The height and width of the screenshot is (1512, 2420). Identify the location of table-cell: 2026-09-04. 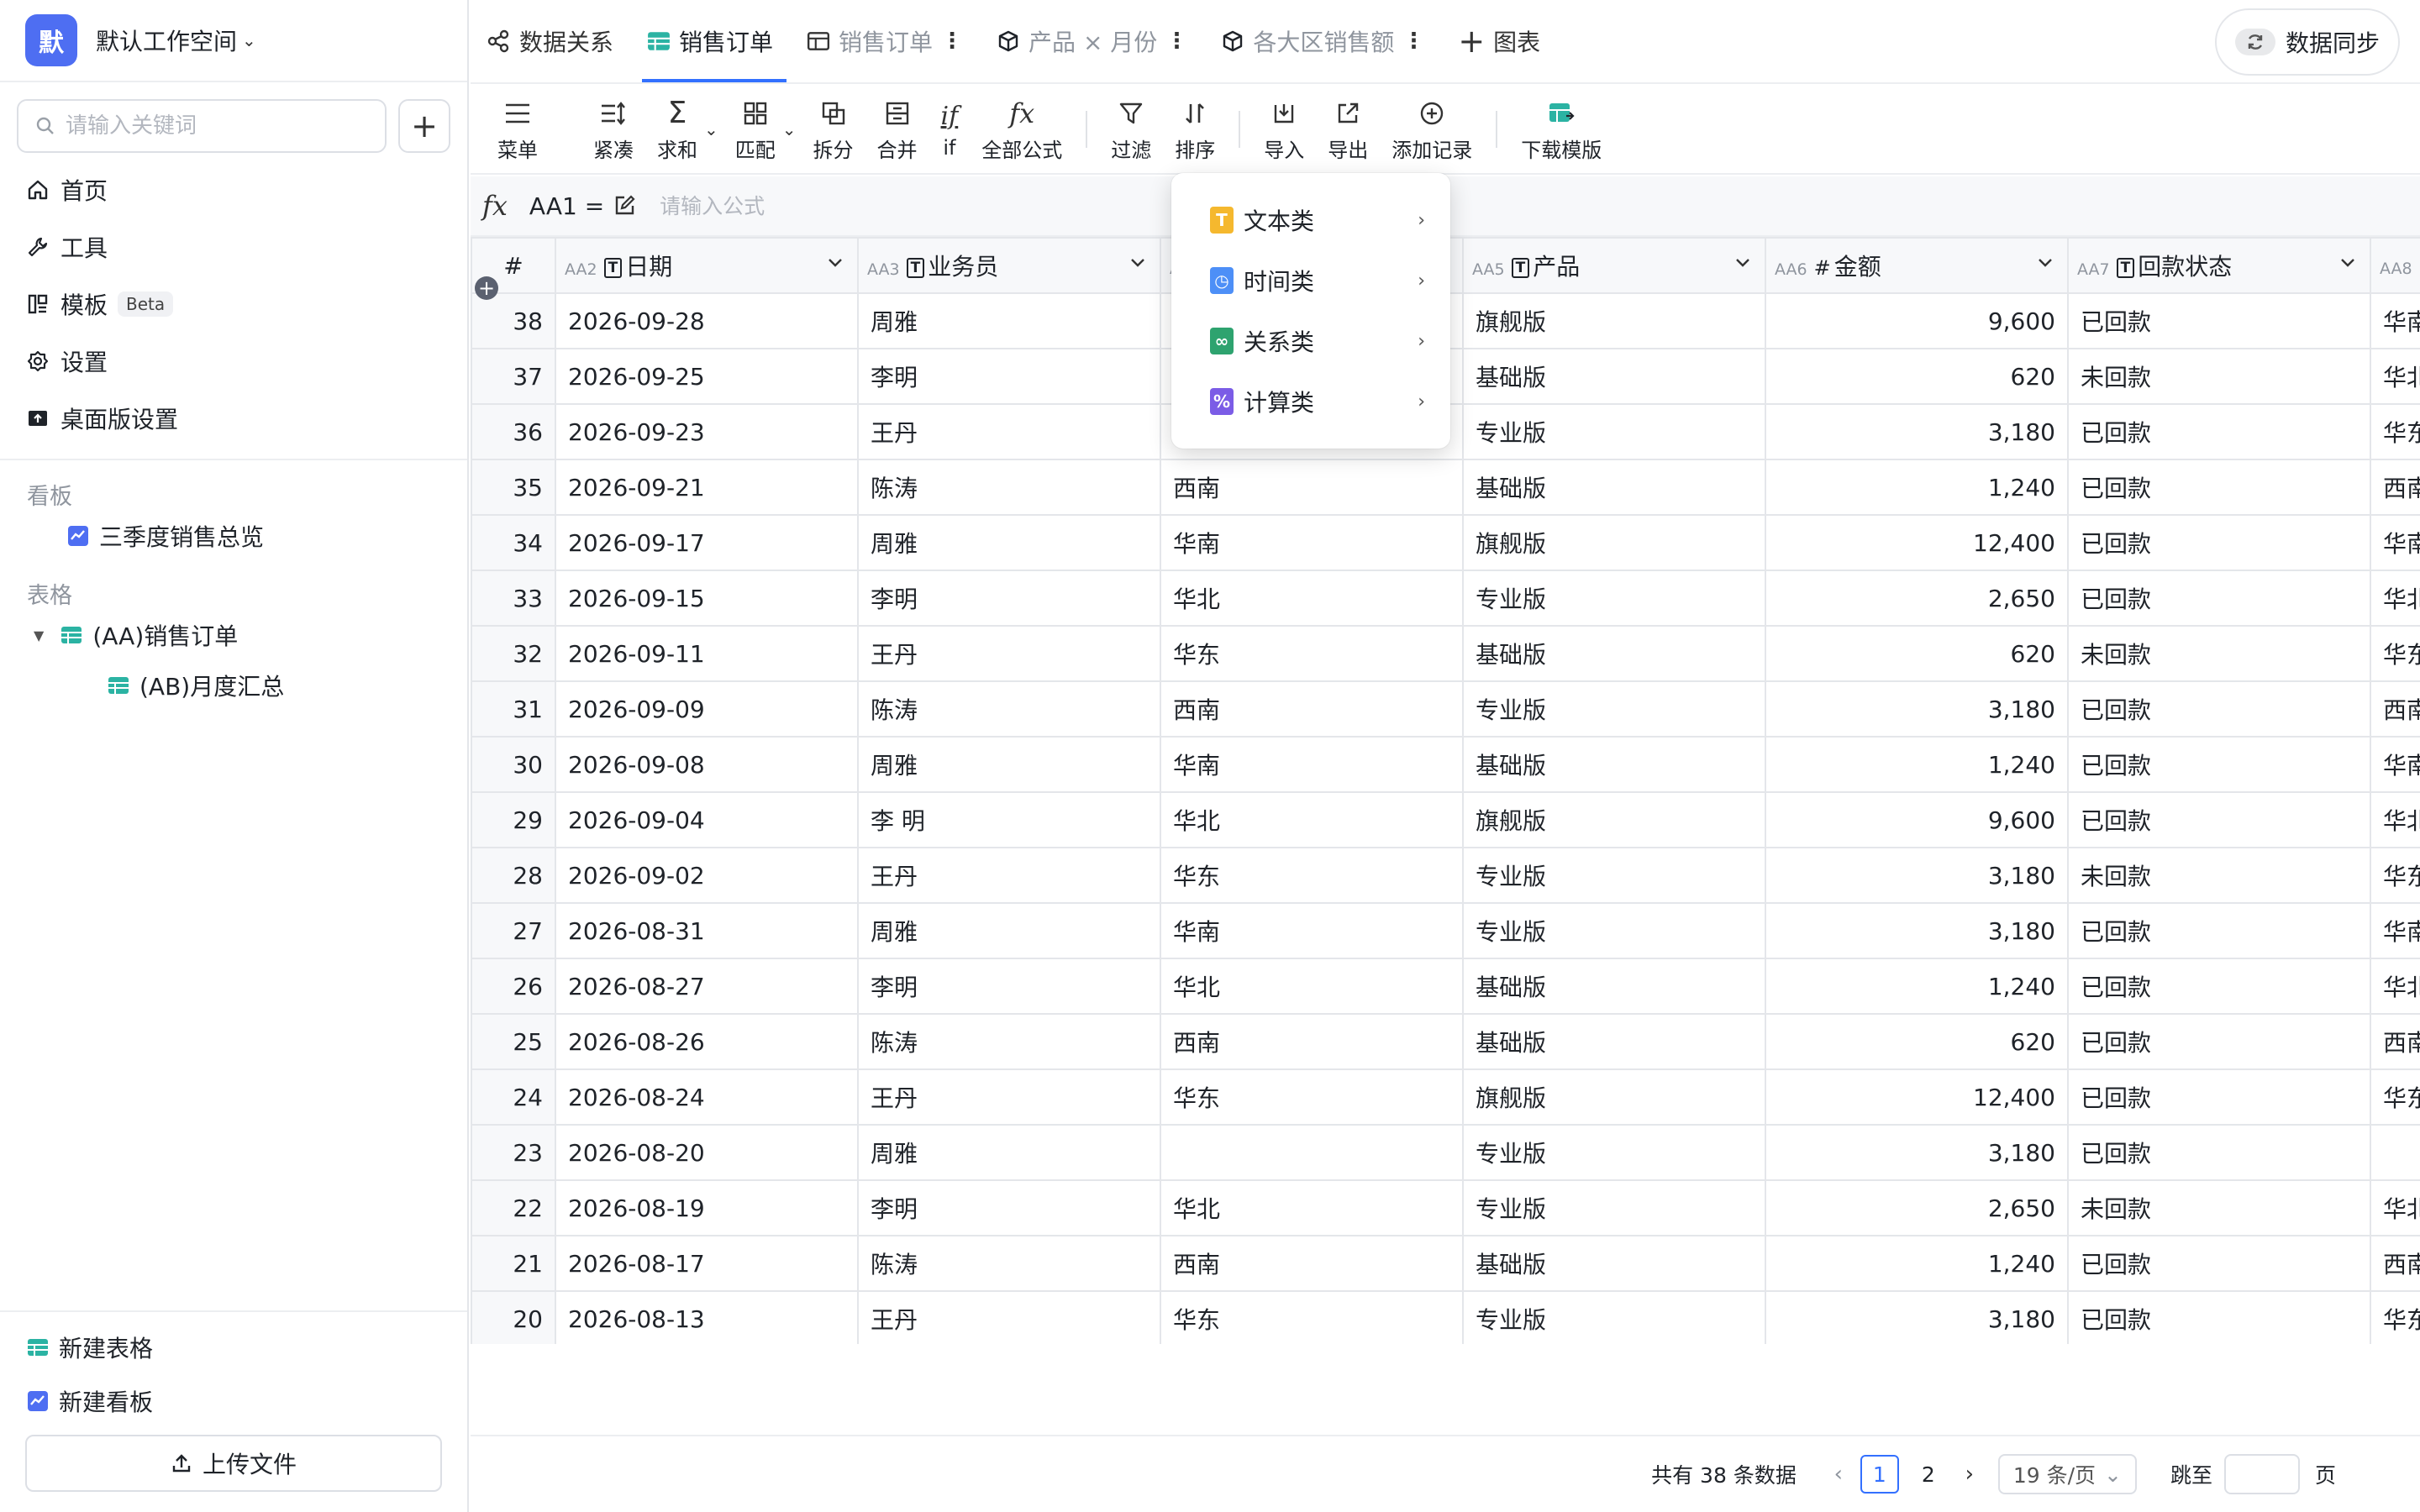
(707, 819).